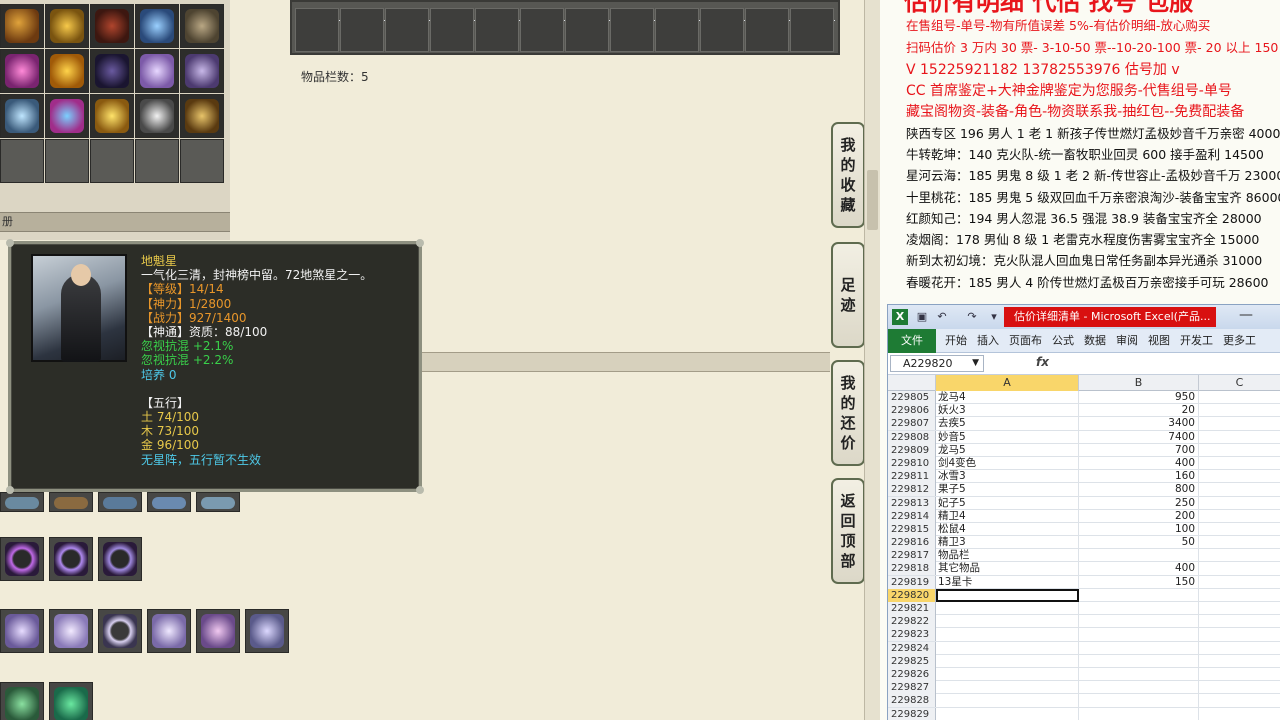  What do you see at coordinates (1007, 582) in the screenshot?
I see `cell-a: 13星卡` at bounding box center [1007, 582].